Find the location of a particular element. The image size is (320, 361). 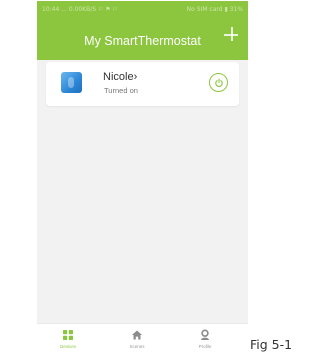

person-icon is located at coordinates (205, 334).